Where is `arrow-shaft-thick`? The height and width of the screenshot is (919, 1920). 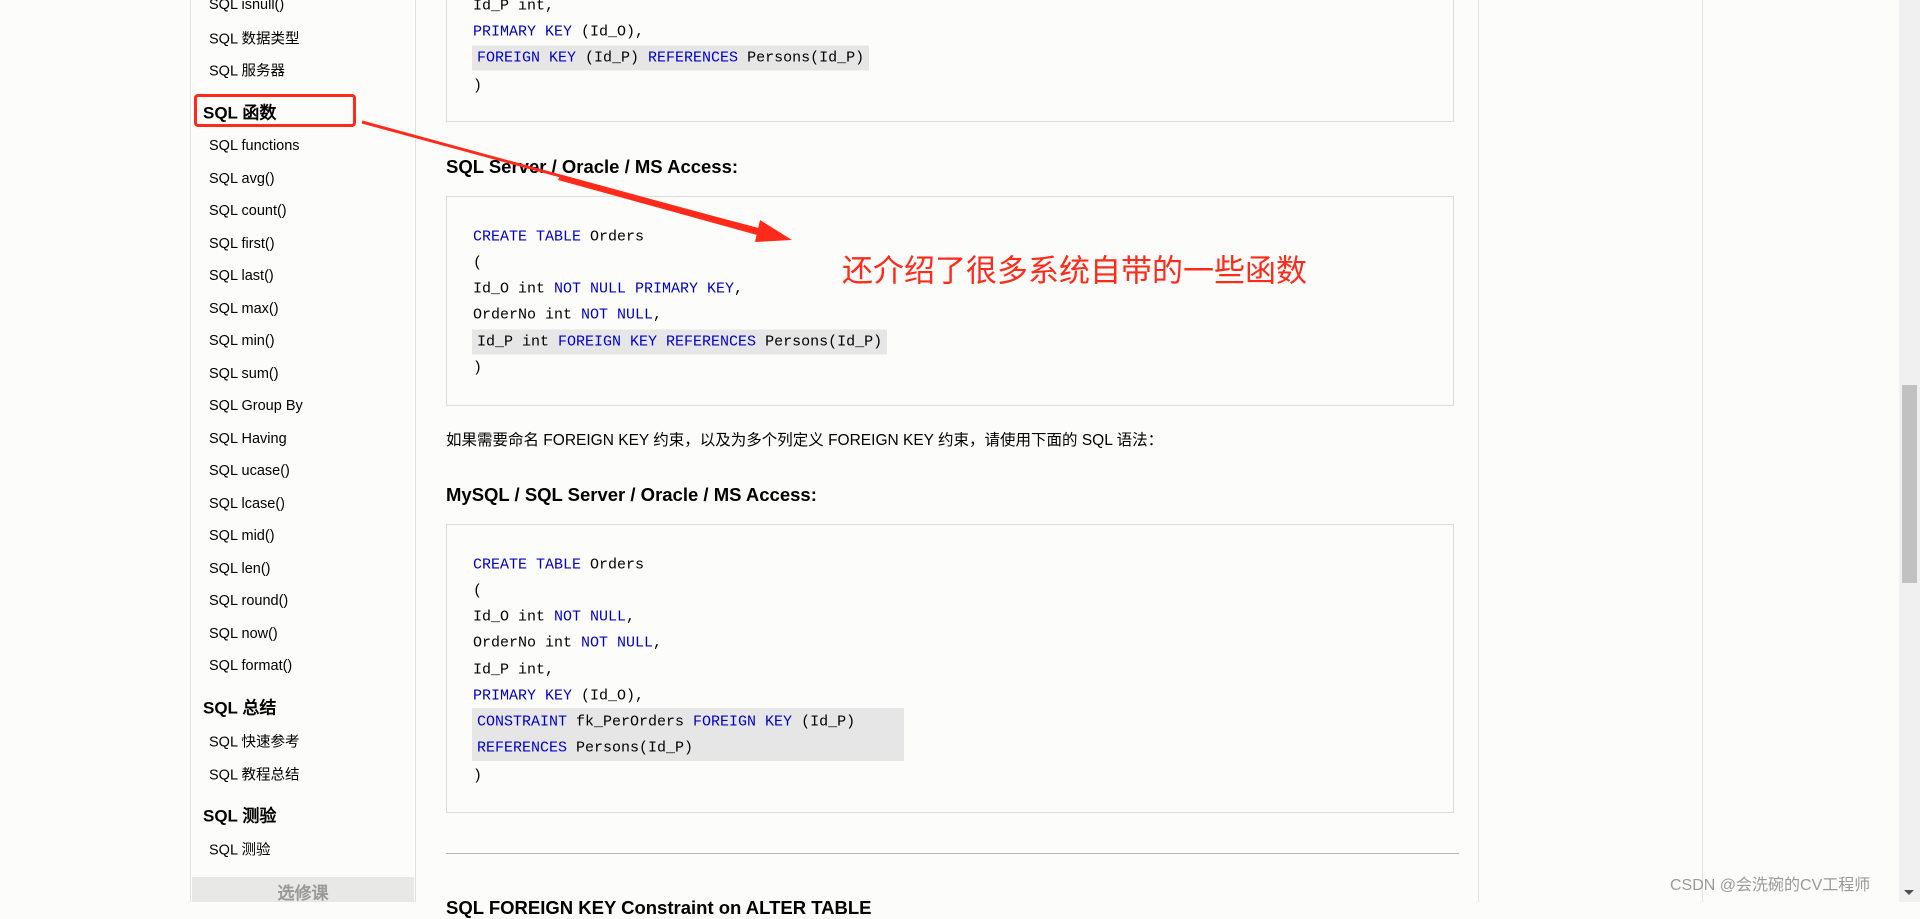 arrow-shaft-thick is located at coordinates (664, 207).